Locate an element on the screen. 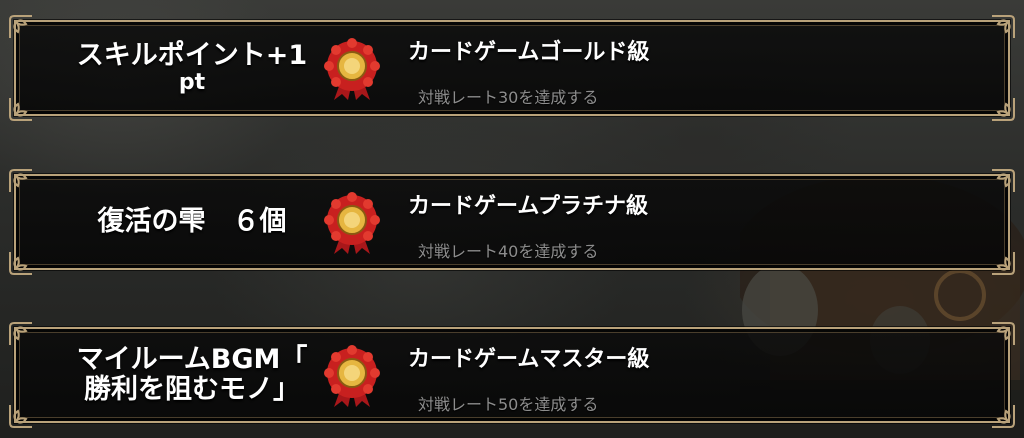  reward-label: マイルームBGM「 勝利を阻むモノ」 is located at coordinates (192, 375).